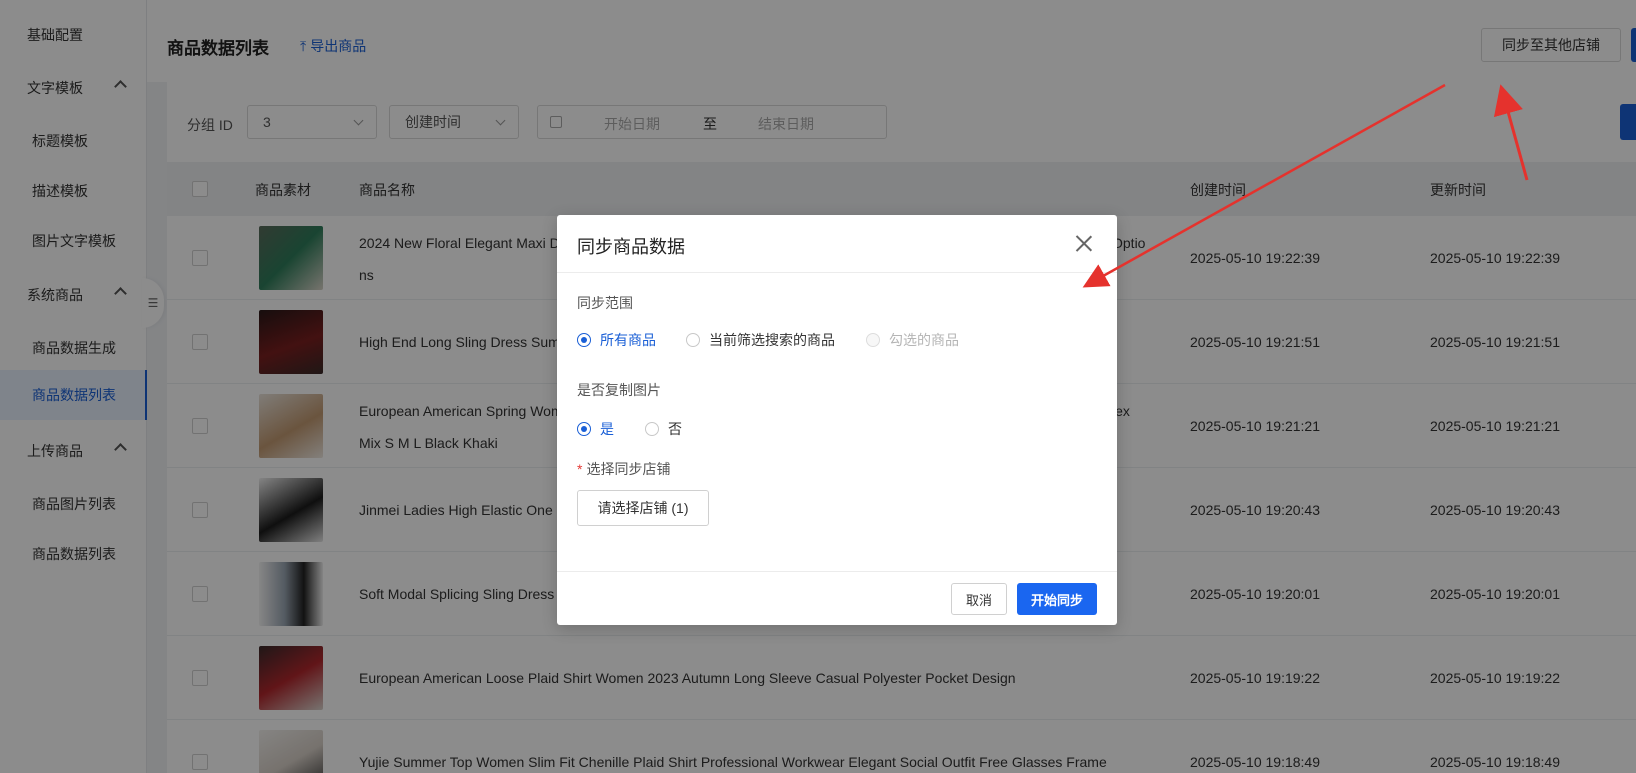 This screenshot has width=1636, height=773. I want to click on scope-radio-all-products: 所有商品, so click(616, 340).